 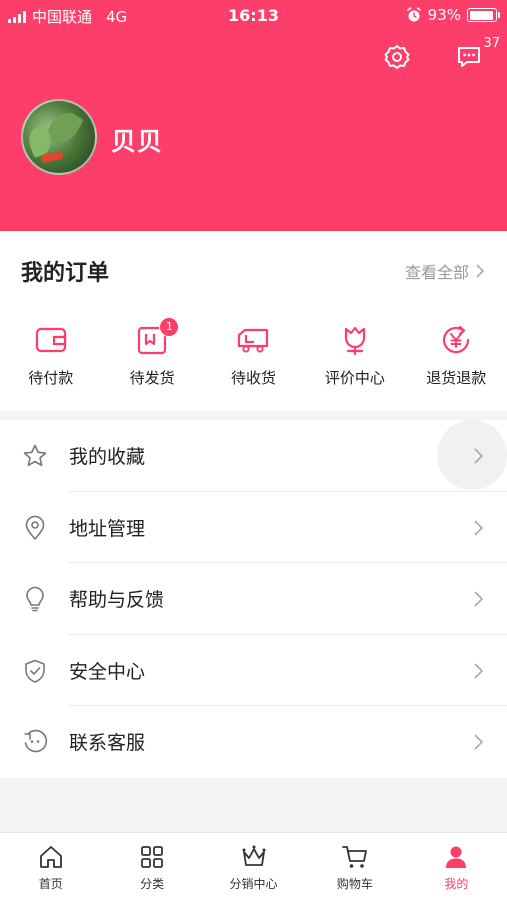 I want to click on touch-feedback, so click(x=472, y=455).